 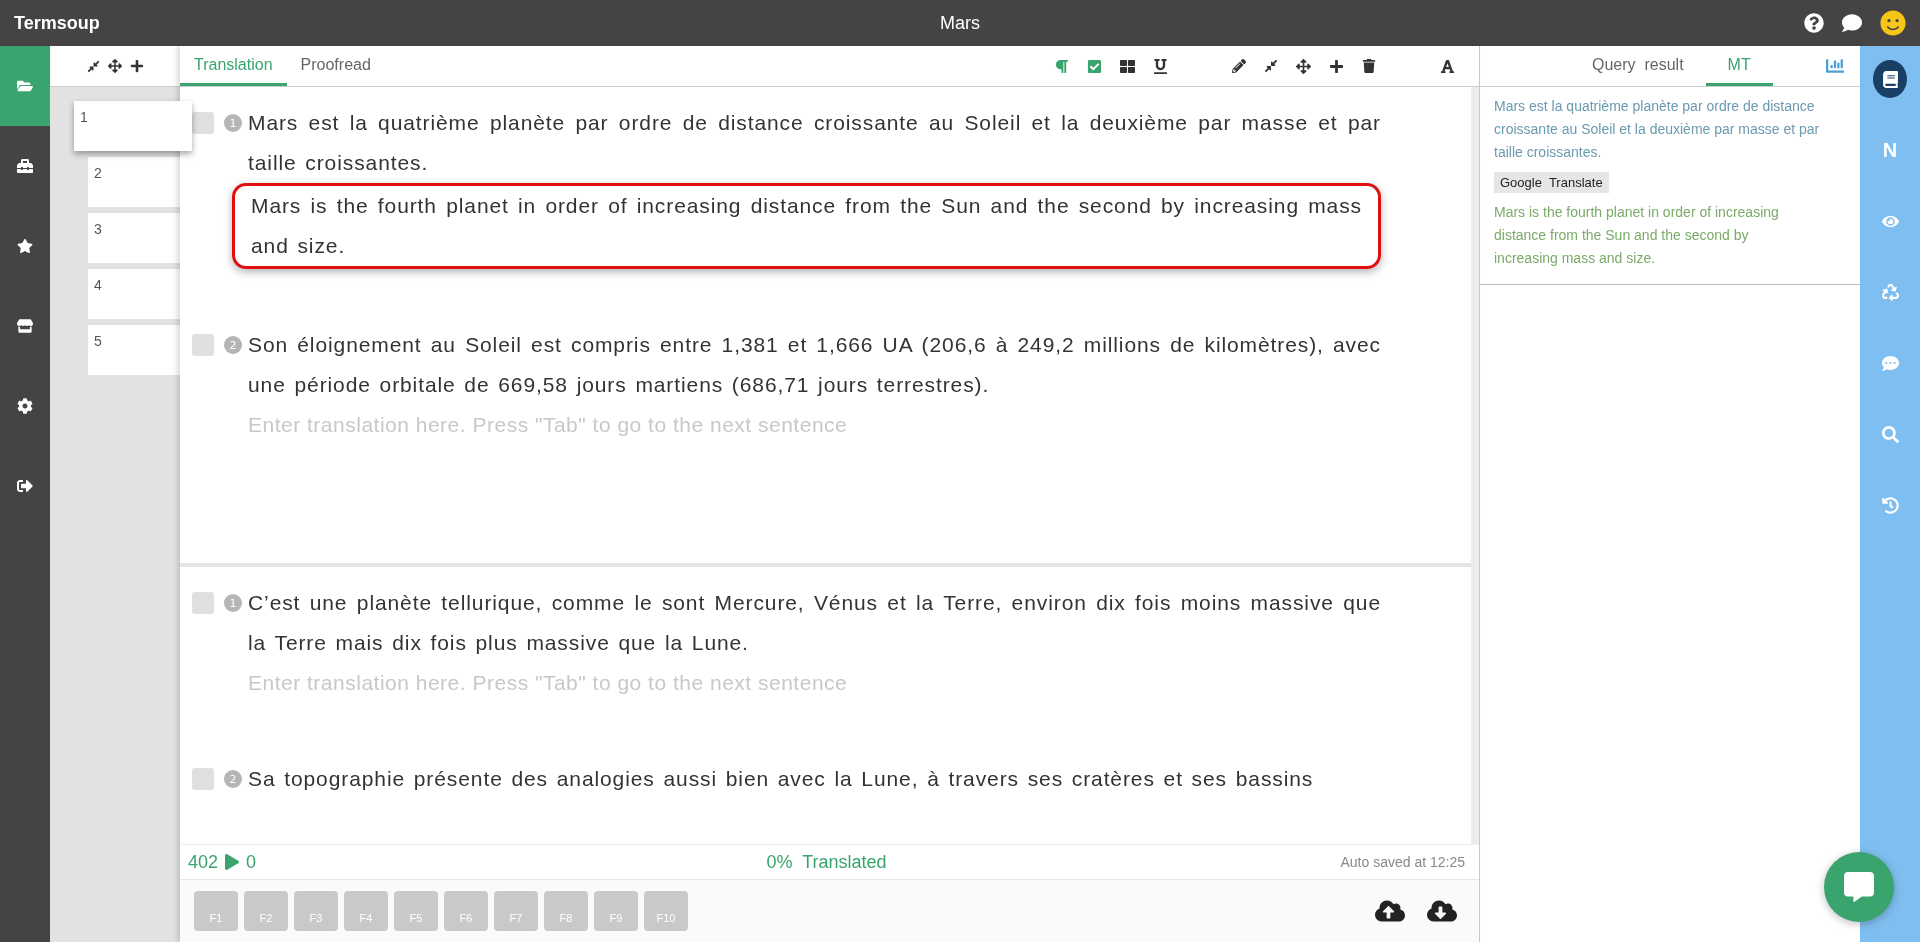 What do you see at coordinates (814, 365) in the screenshot?
I see `source-sentence: Son éloignement au Soleil est compris entre 1,381 et 1,666 UA (206,6 à 249,2 millions de kilomètres), avec une période orbitale de 669,58 jours martiens (686,71 jours terrestres).` at bounding box center [814, 365].